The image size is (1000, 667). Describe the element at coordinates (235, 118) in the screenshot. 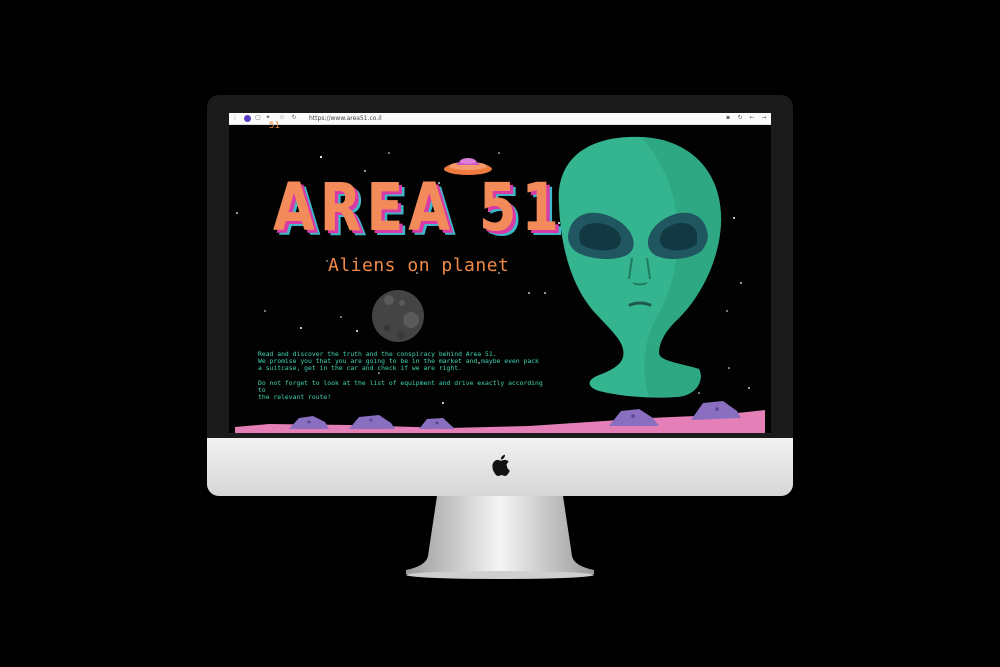

I see `back-icon: ⋮` at that location.